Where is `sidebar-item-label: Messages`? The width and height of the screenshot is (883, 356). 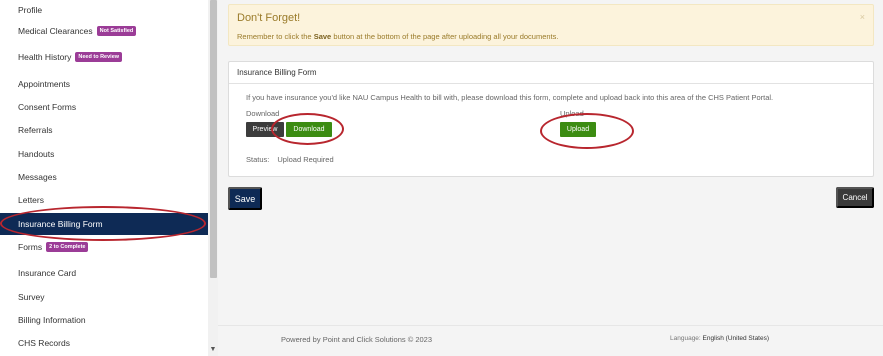 sidebar-item-label: Messages is located at coordinates (37, 177).